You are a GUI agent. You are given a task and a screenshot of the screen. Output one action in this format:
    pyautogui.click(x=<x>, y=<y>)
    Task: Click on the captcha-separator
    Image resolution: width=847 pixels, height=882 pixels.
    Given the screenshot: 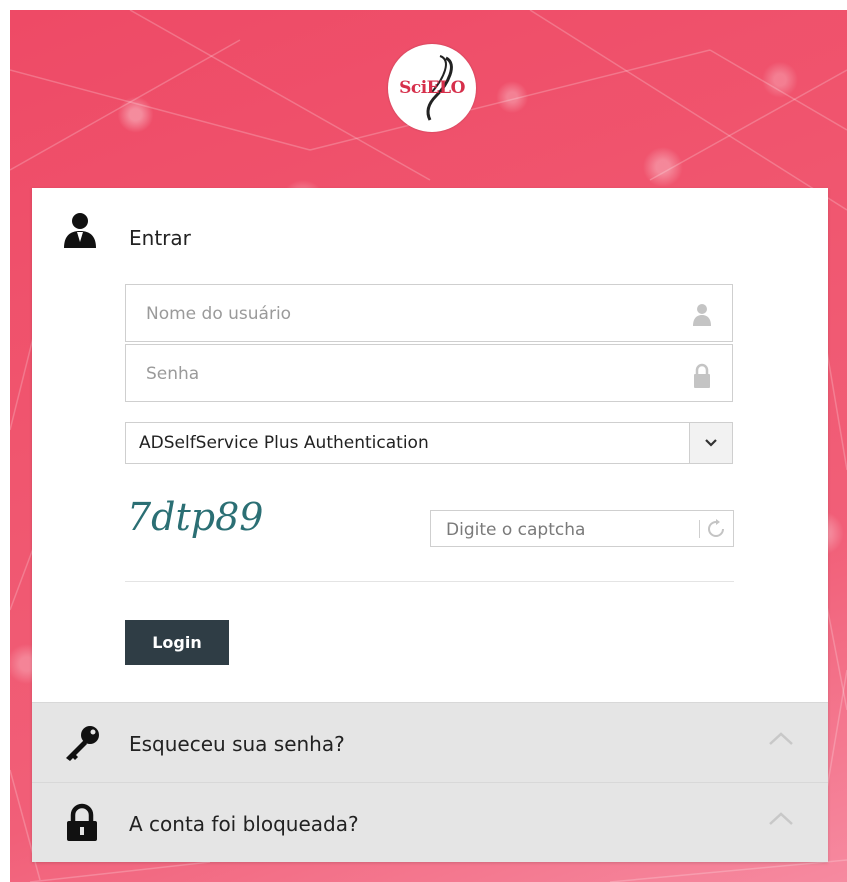 What is the action you would take?
    pyautogui.click(x=699, y=529)
    